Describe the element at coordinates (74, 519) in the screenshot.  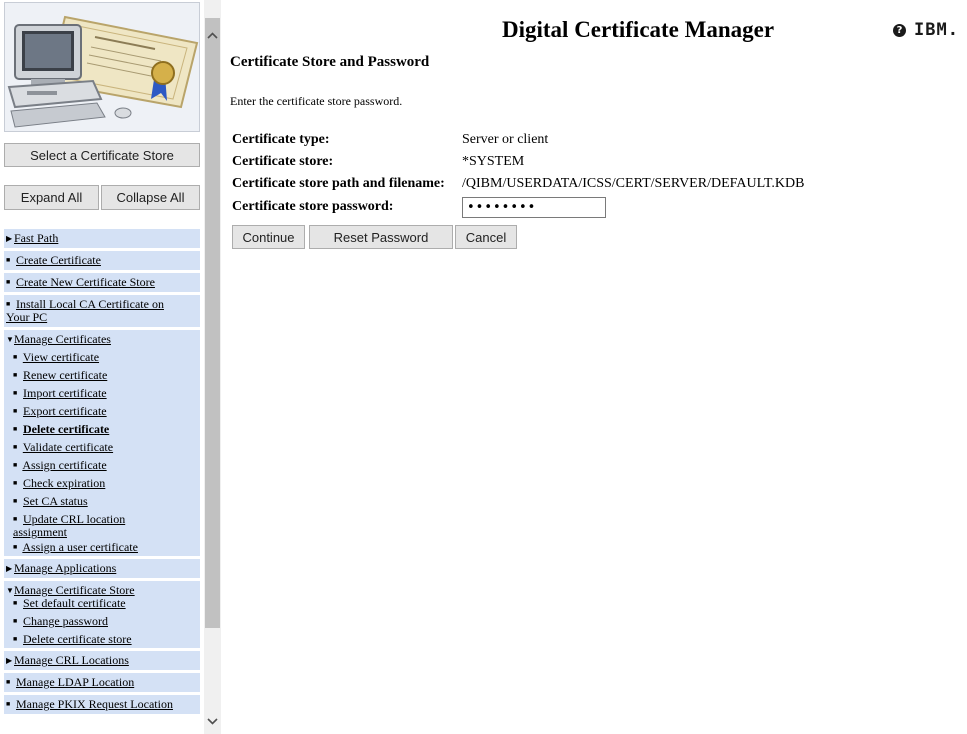
I see `sub-link-update-crl-line1: Update CRL location` at that location.